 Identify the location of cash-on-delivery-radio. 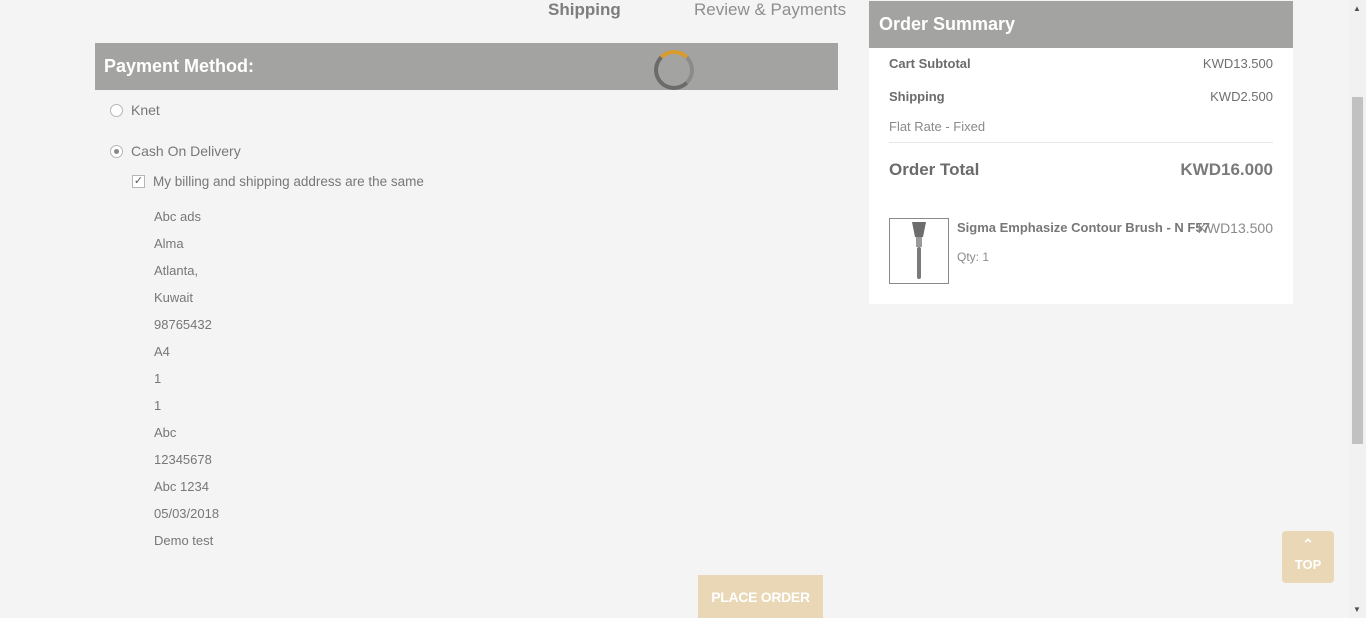
(116, 151).